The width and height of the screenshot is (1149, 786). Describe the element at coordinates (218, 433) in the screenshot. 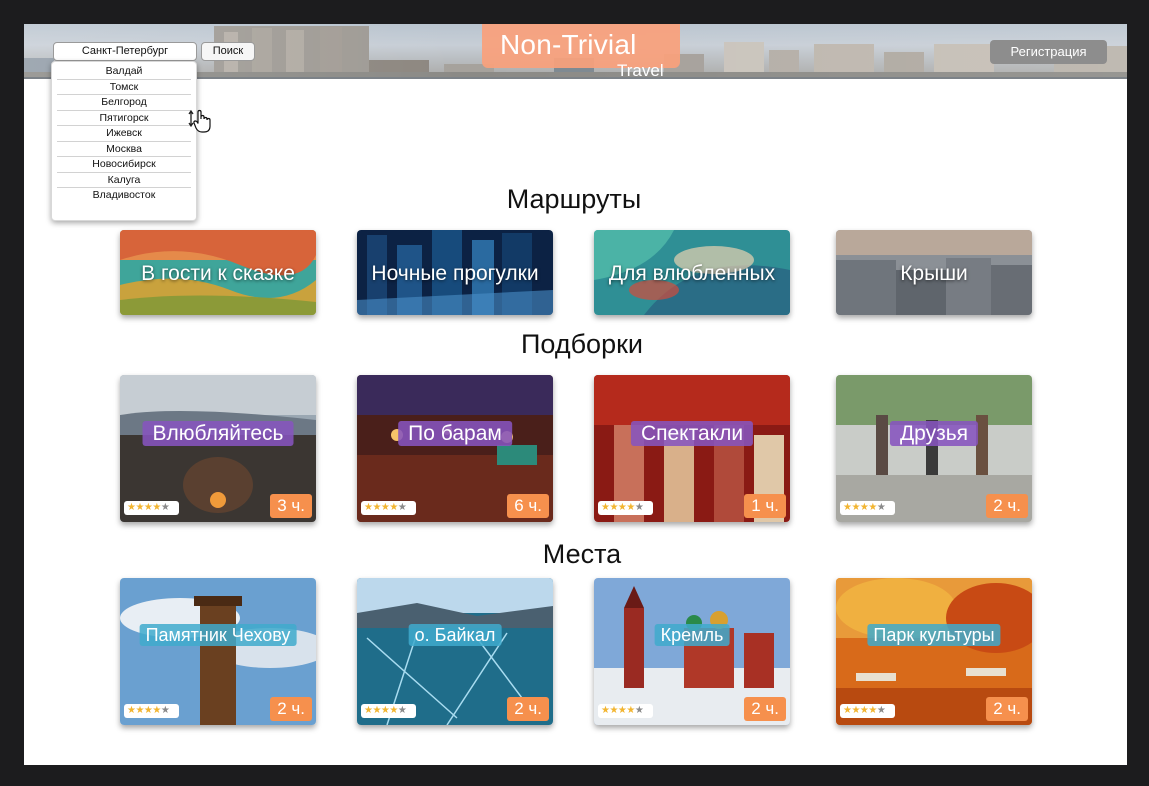

I see `collection-label: Влюбляйтесь` at that location.